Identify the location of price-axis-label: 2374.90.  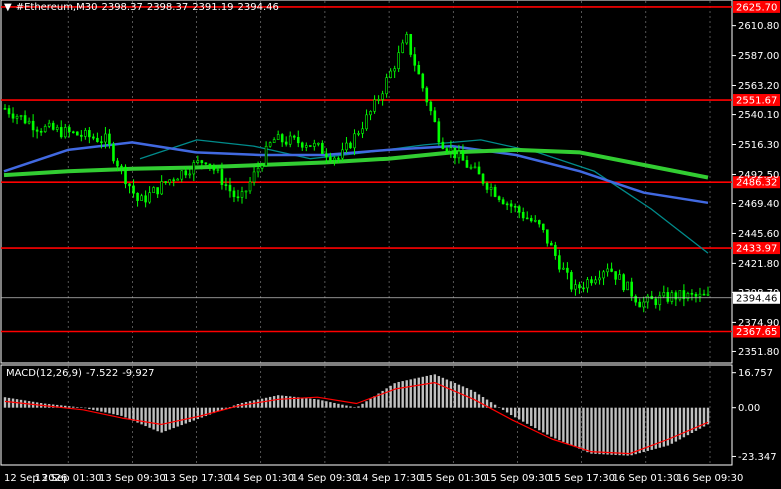
(758, 323).